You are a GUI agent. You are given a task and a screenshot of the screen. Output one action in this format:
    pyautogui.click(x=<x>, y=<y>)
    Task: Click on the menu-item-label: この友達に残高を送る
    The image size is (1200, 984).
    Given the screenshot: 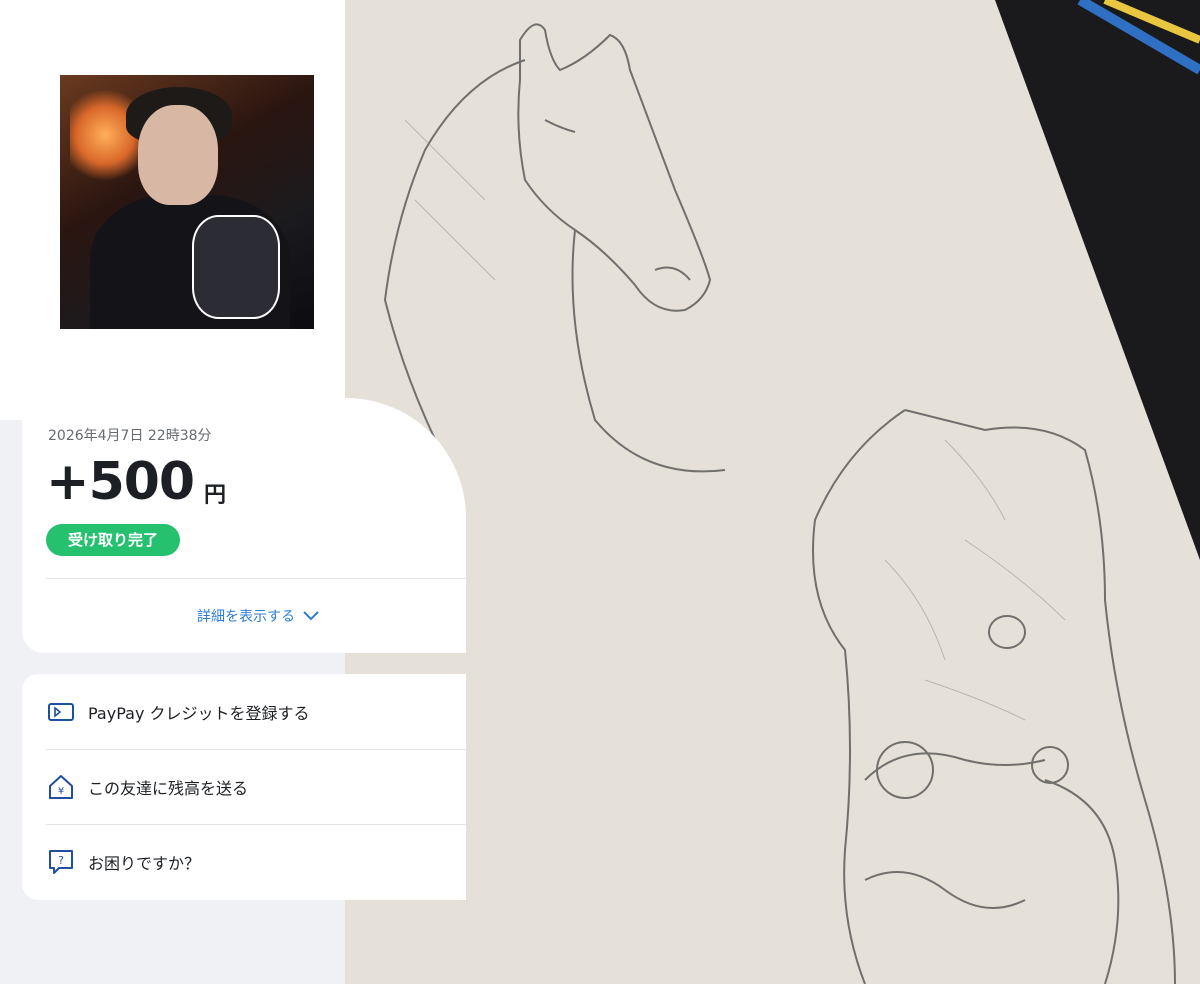 What is the action you would take?
    pyautogui.click(x=168, y=788)
    